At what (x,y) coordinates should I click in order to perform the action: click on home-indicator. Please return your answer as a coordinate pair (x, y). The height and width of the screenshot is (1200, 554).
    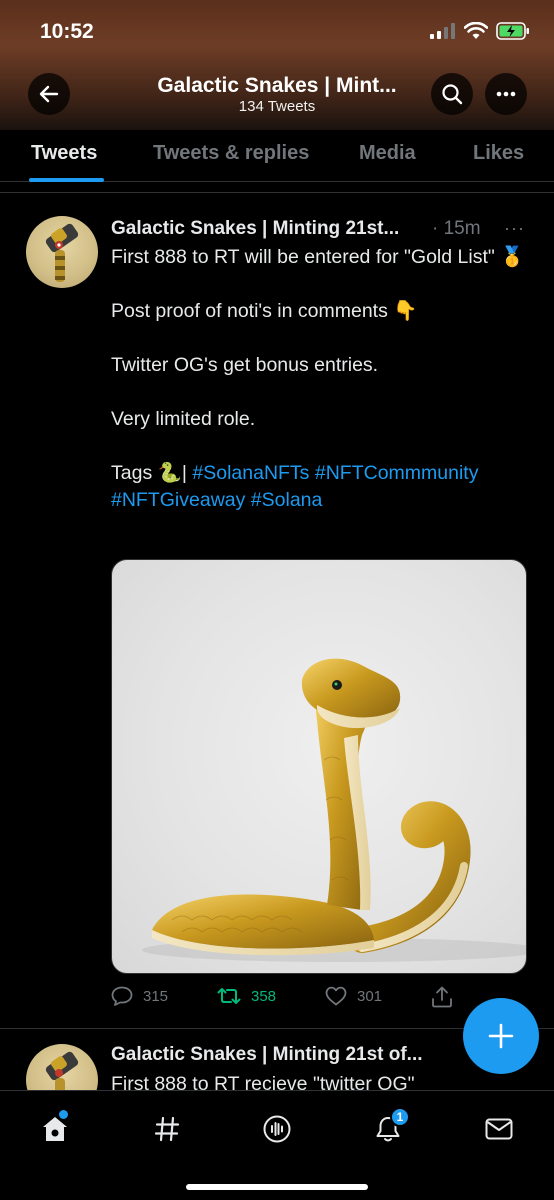
    Looking at the image, I should click on (277, 1187).